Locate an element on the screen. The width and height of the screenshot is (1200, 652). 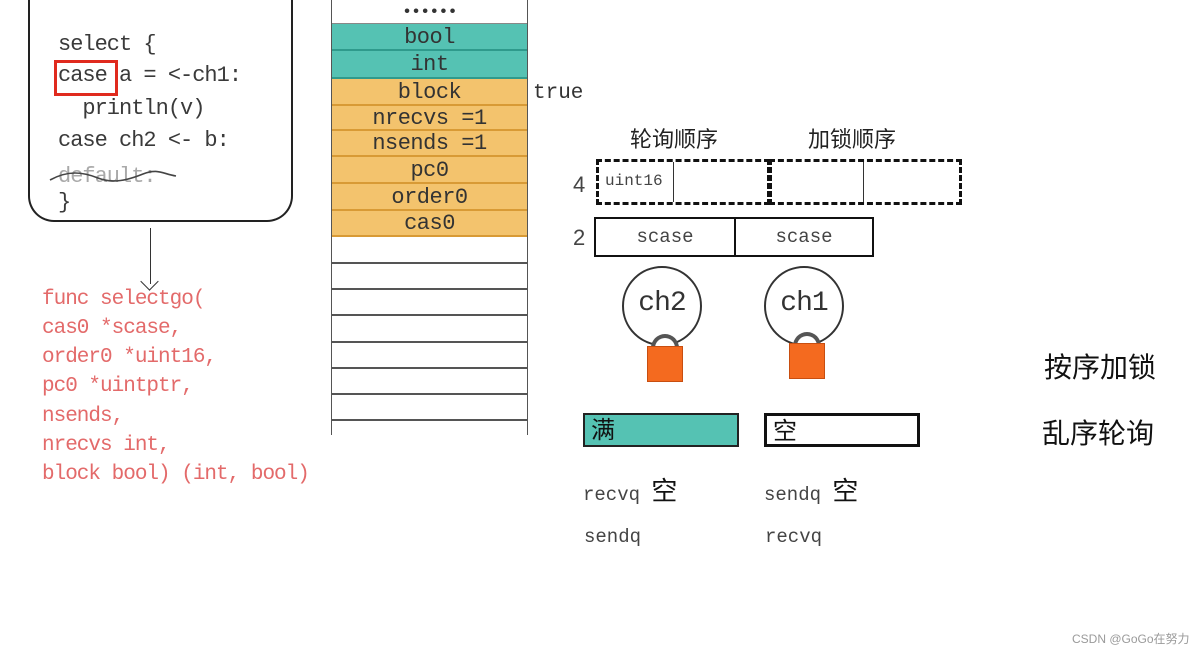
stack-slot: •••••• is located at coordinates (429, 12).